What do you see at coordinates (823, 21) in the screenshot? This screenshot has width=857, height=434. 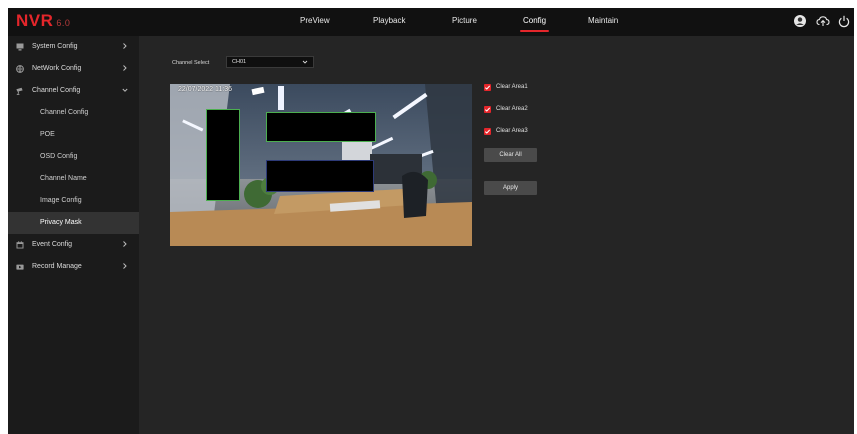 I see `cloud-upload-icon` at bounding box center [823, 21].